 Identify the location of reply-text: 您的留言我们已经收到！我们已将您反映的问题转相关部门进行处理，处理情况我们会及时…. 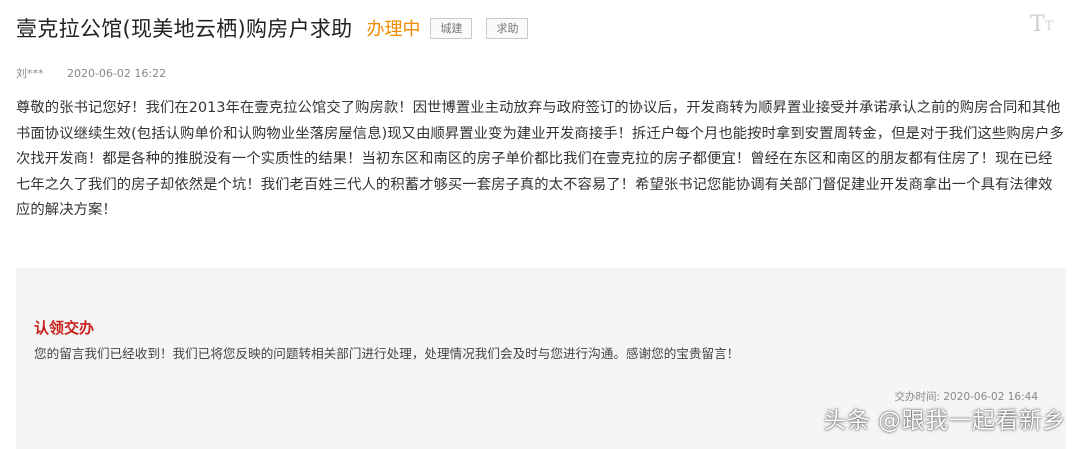
(387, 353).